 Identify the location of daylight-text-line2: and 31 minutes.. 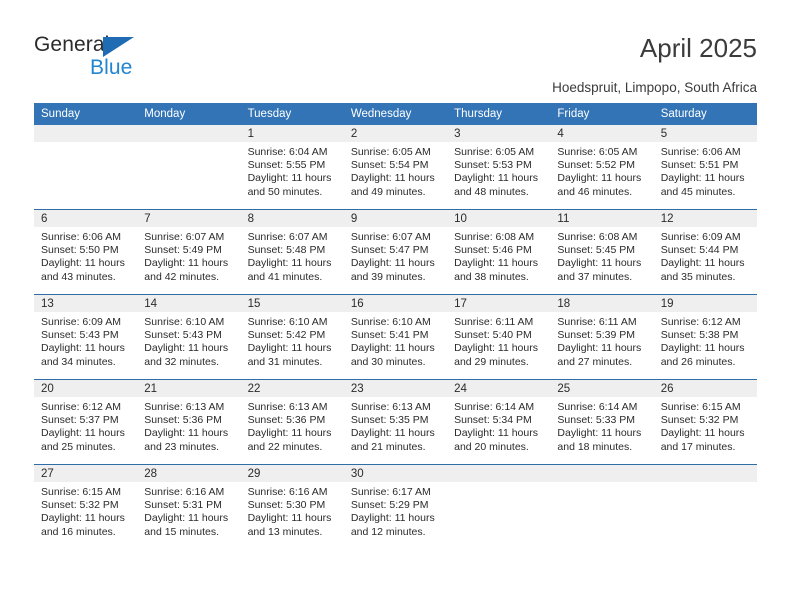
(285, 361).